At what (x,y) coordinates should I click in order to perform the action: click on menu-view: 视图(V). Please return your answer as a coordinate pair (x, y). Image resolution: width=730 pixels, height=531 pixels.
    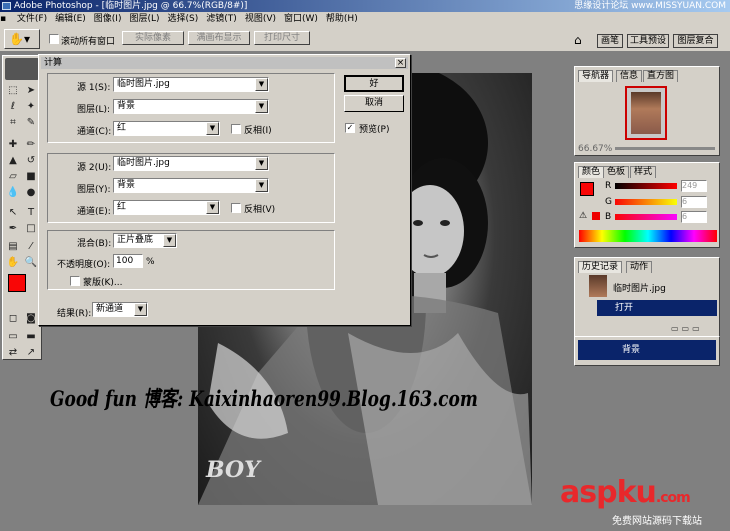
    Looking at the image, I should click on (260, 19).